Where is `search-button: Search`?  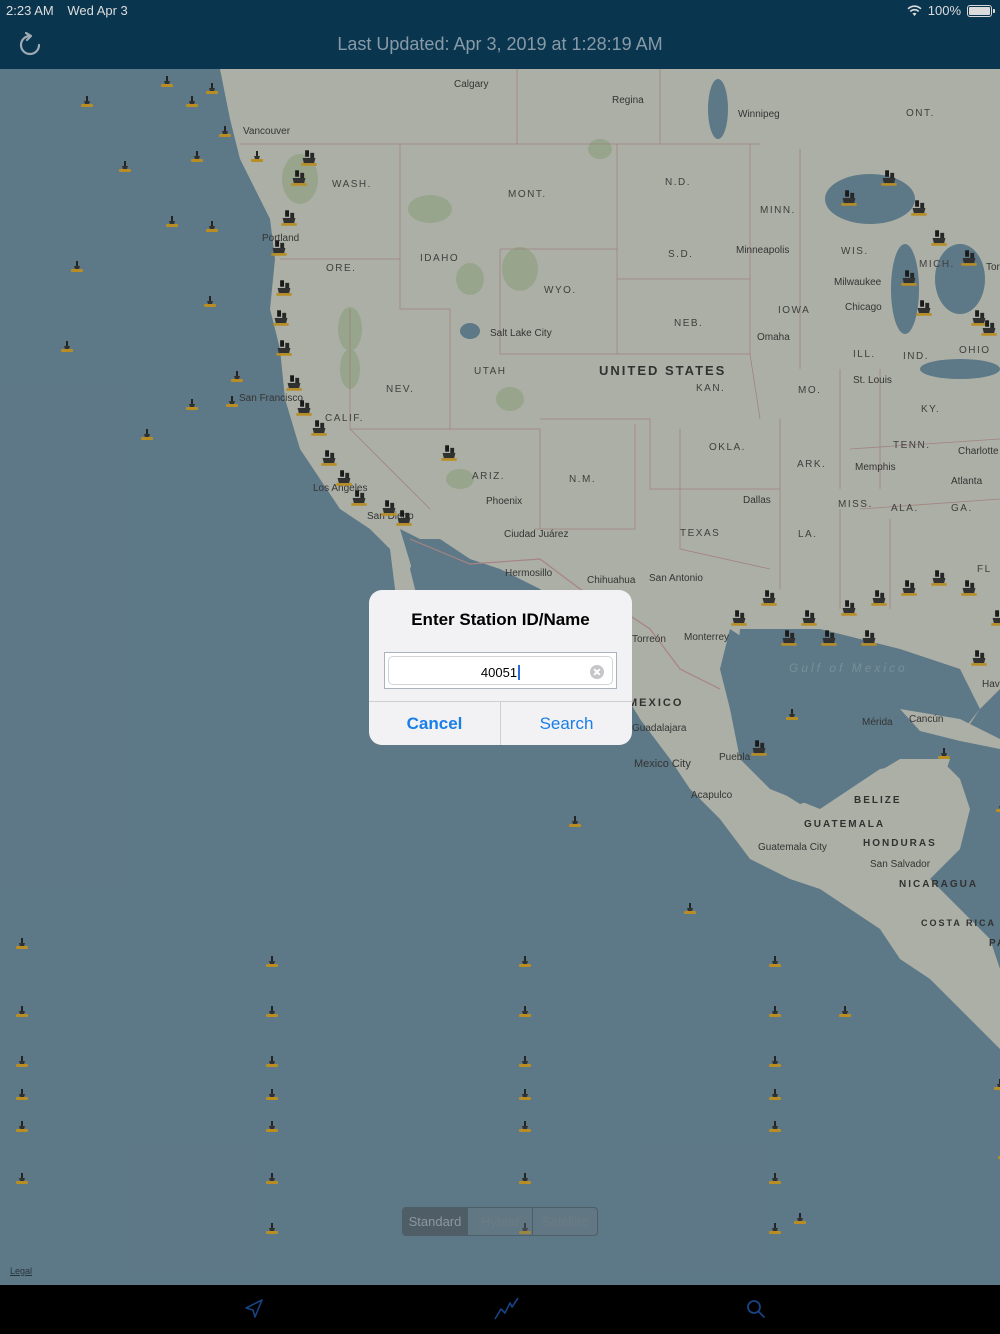 search-button: Search is located at coordinates (566, 723).